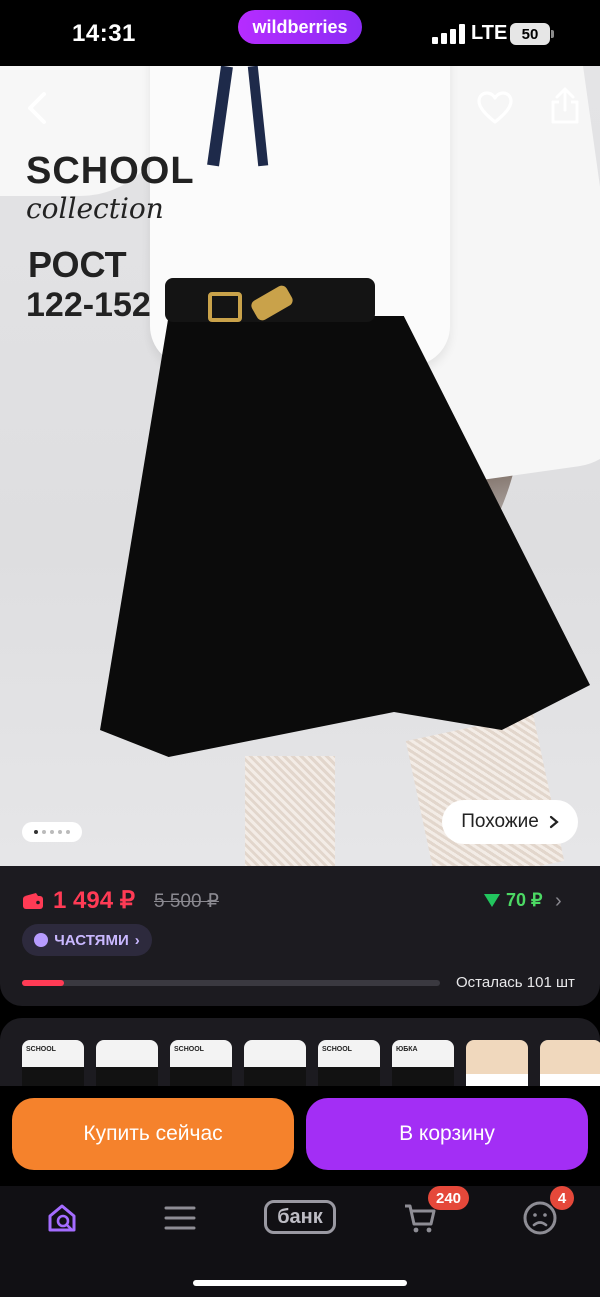 The image size is (600, 1297). What do you see at coordinates (41, 940) in the screenshot?
I see `pie-icon` at bounding box center [41, 940].